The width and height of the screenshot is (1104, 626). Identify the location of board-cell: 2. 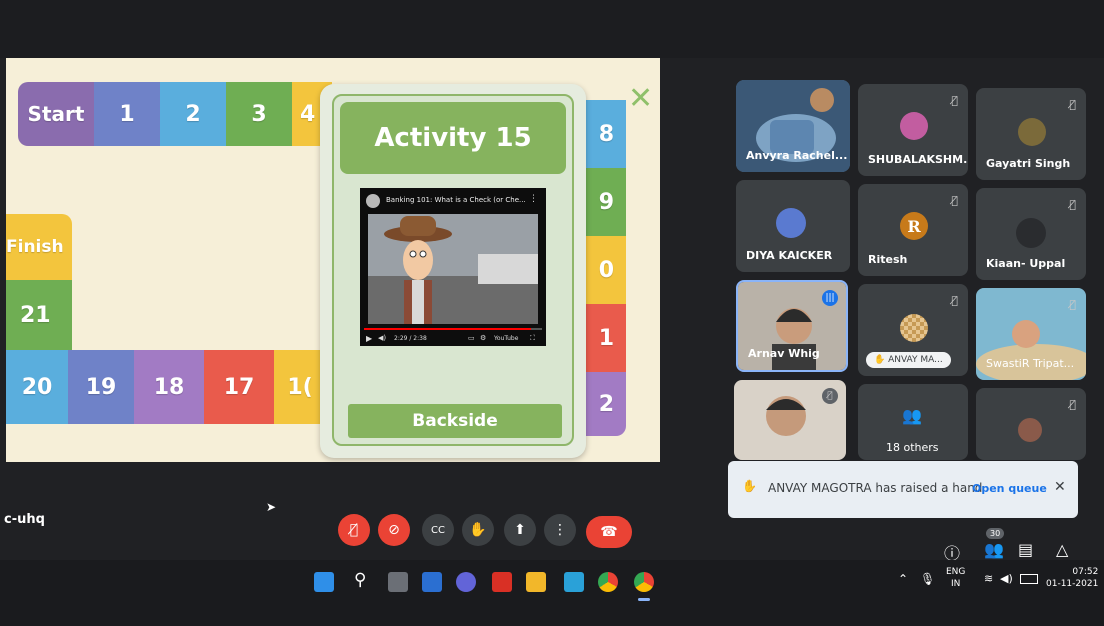
(193, 114).